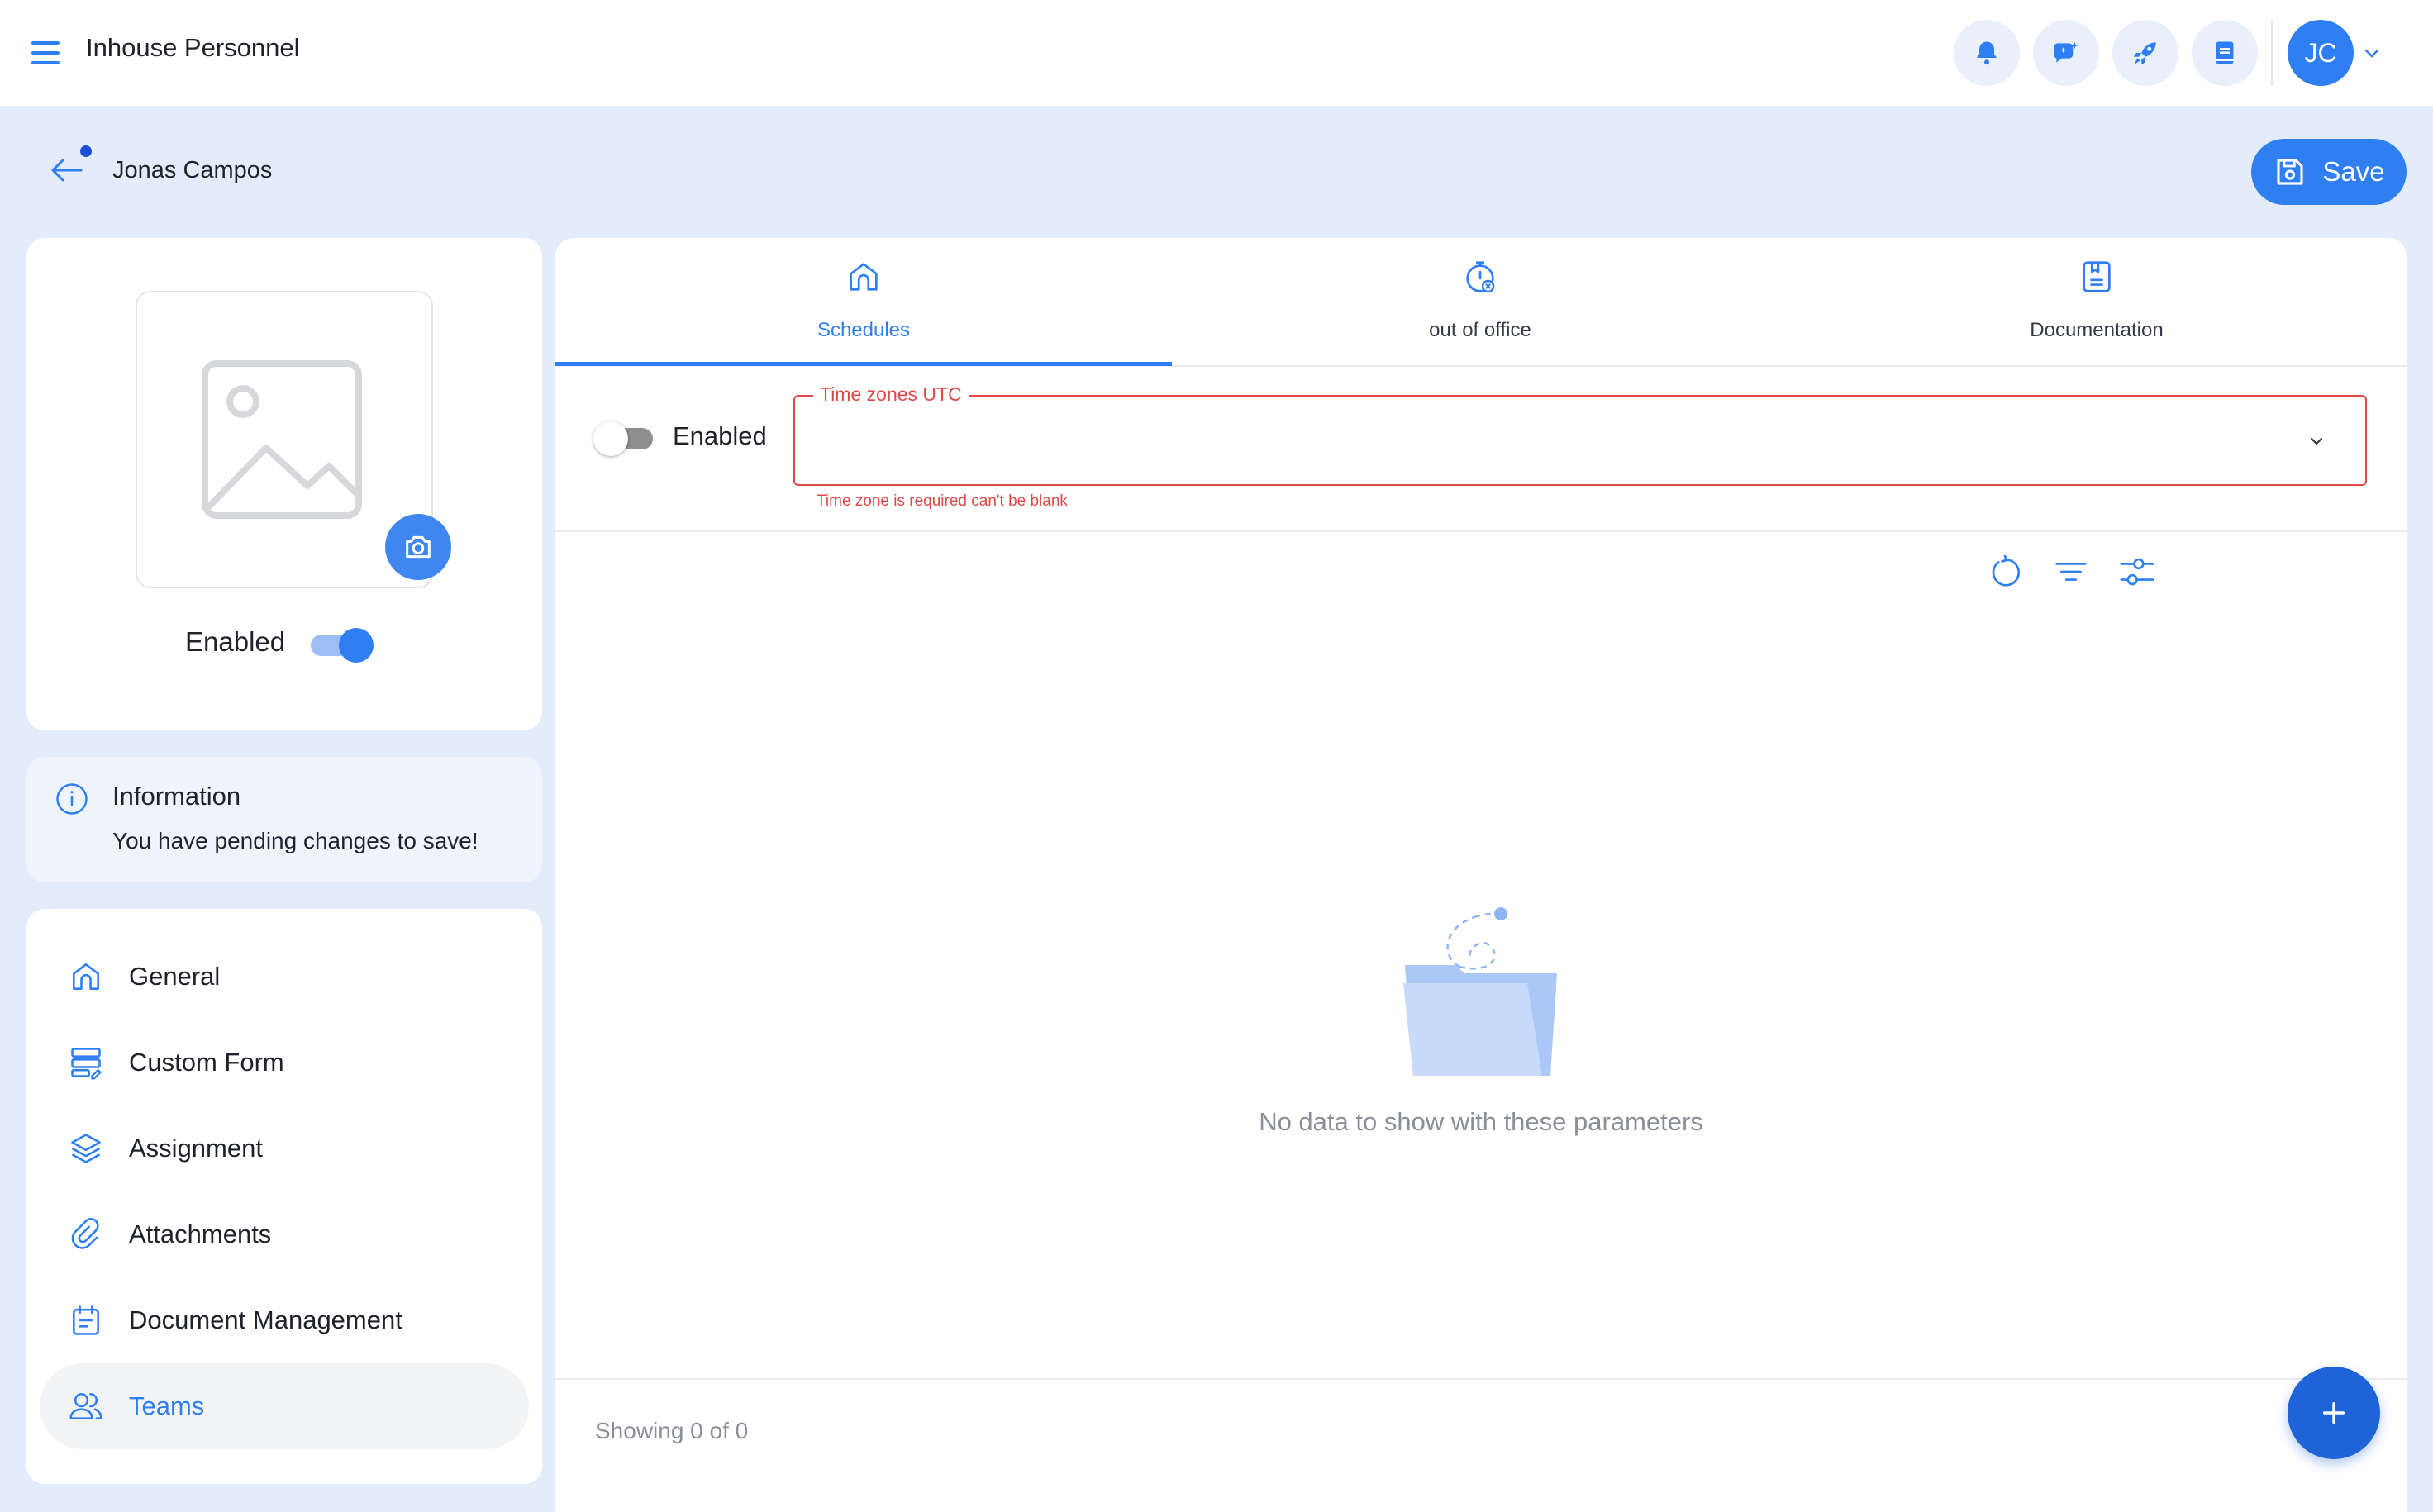 Image resolution: width=2433 pixels, height=1512 pixels. What do you see at coordinates (1216, 53) in the screenshot?
I see `top-bar: Inhouse Personnel JC` at bounding box center [1216, 53].